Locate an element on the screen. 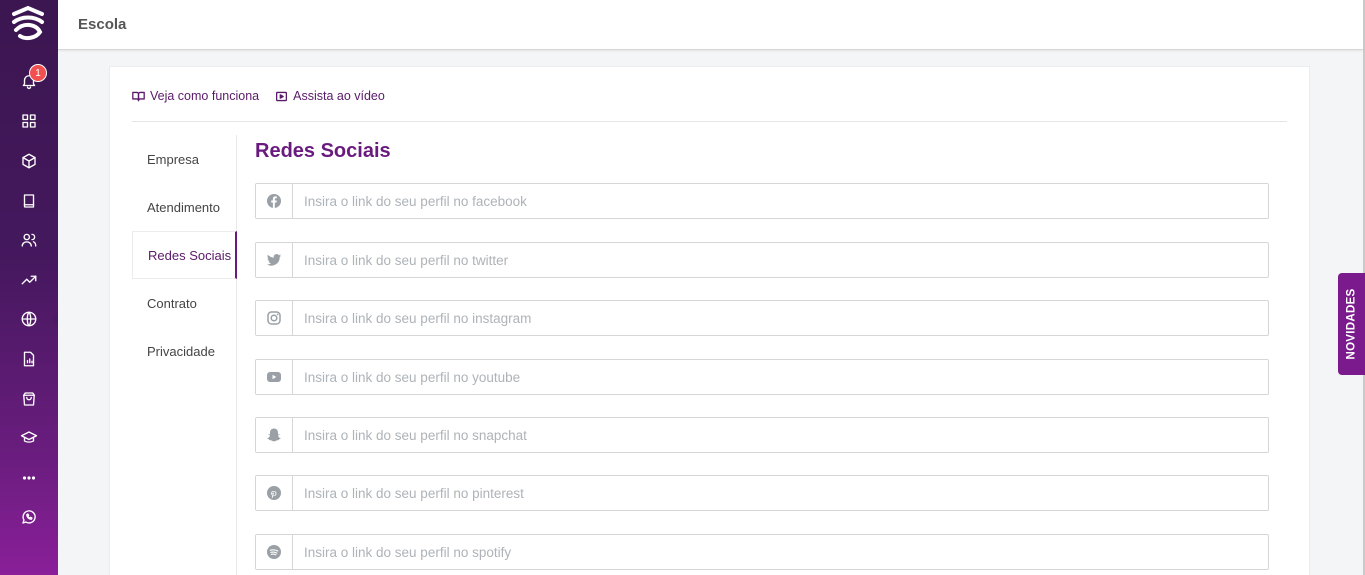 This screenshot has width=1365, height=575. twitter-icon is located at coordinates (274, 260).